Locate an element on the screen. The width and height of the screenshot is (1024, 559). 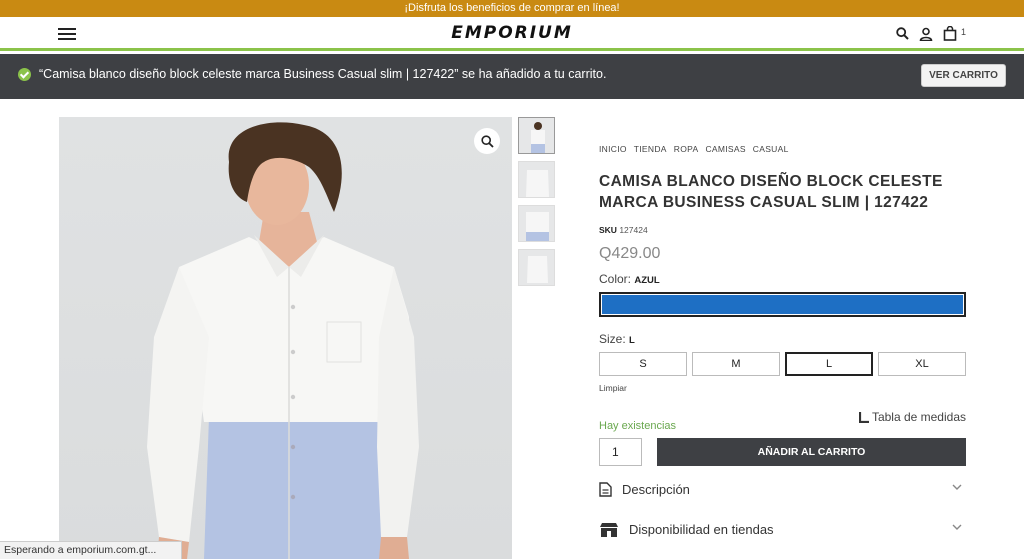
breadcrumb-link: TIENDA is located at coordinates (650, 149).